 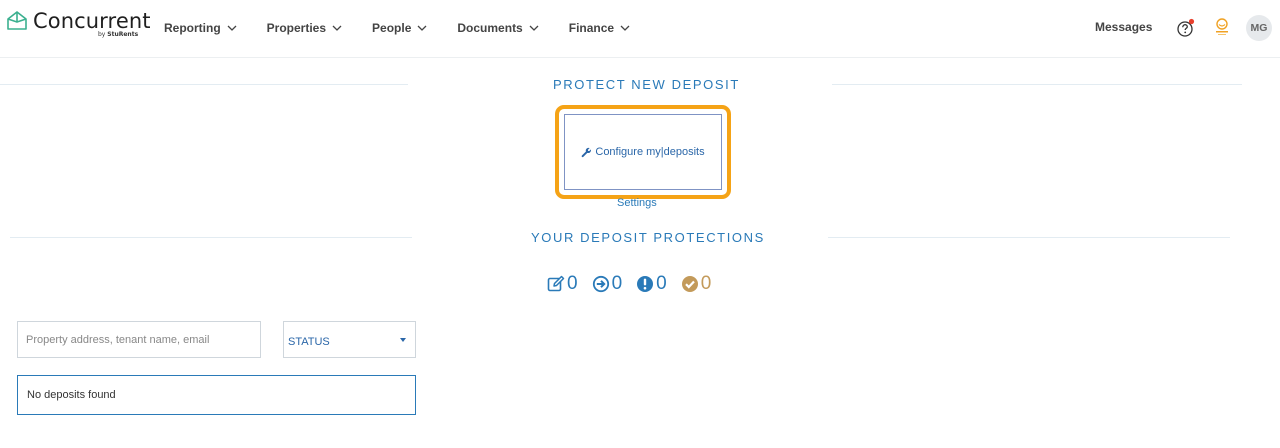 I want to click on counter-draft-value: 0, so click(x=572, y=283).